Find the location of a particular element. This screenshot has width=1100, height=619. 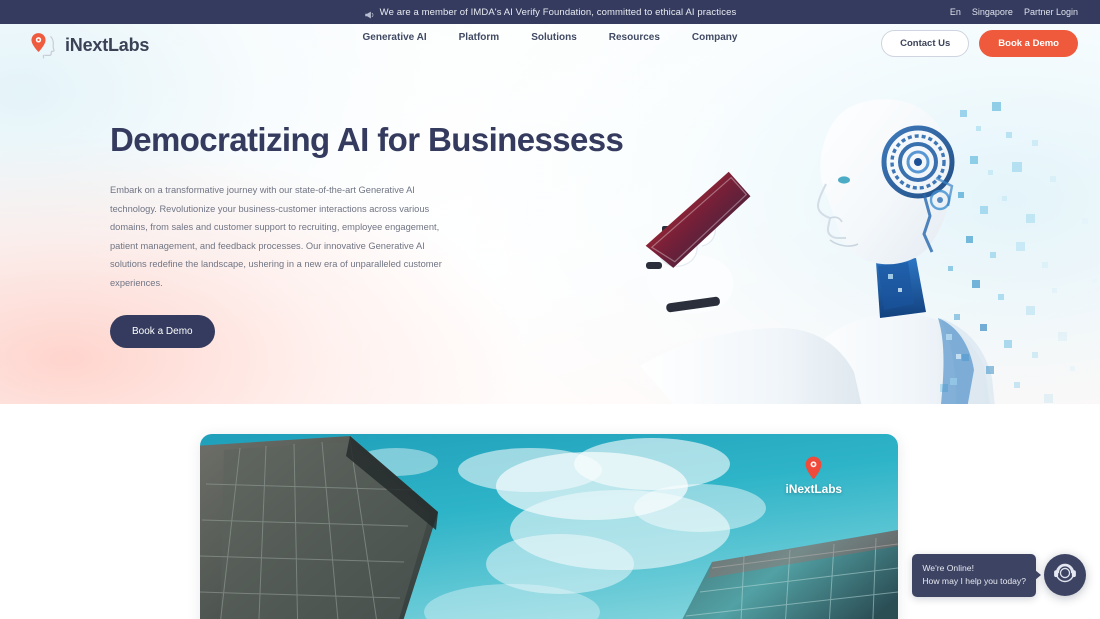

chat-prompt-line: How may I help you today? is located at coordinates (974, 580).